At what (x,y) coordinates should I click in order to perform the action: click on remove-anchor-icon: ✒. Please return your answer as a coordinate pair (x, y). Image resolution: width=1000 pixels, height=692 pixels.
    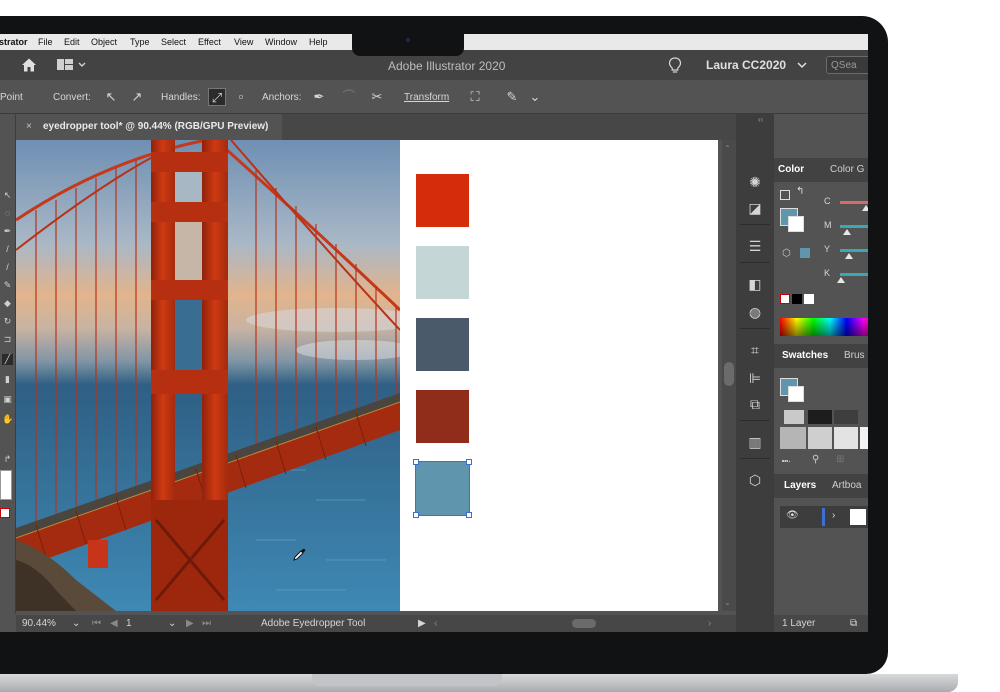
    Looking at the image, I should click on (319, 97).